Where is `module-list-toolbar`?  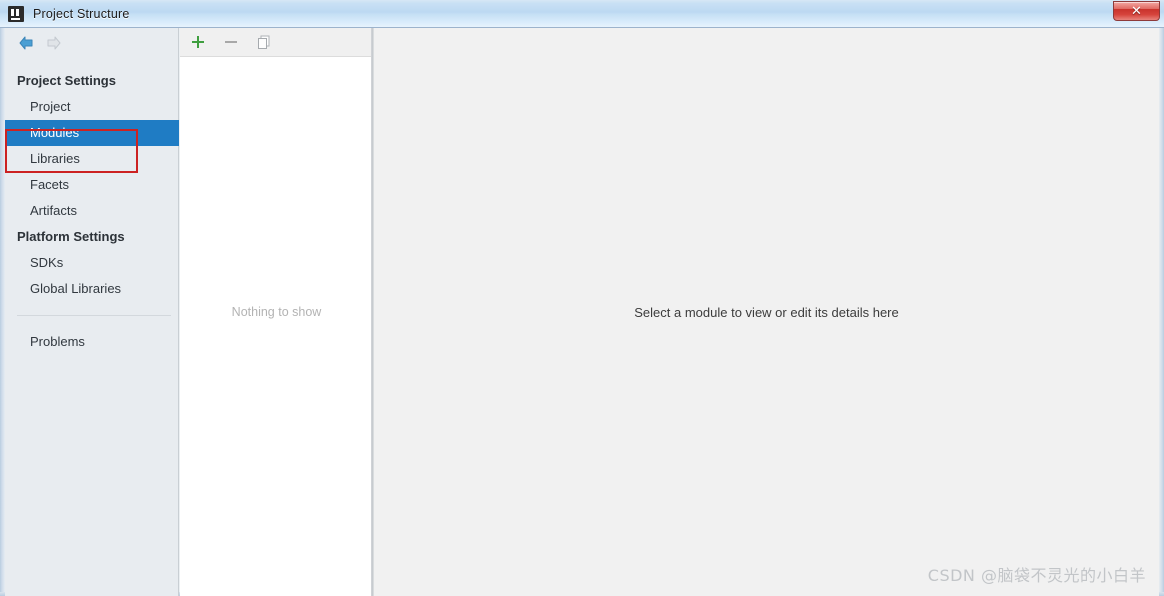
module-list-toolbar is located at coordinates (276, 42).